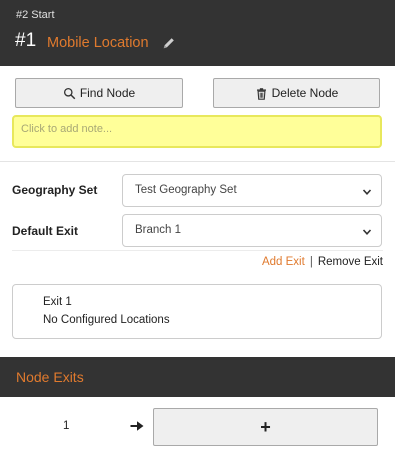 This screenshot has height=455, width=395. Describe the element at coordinates (169, 43) in the screenshot. I see `pencil-icon` at that location.